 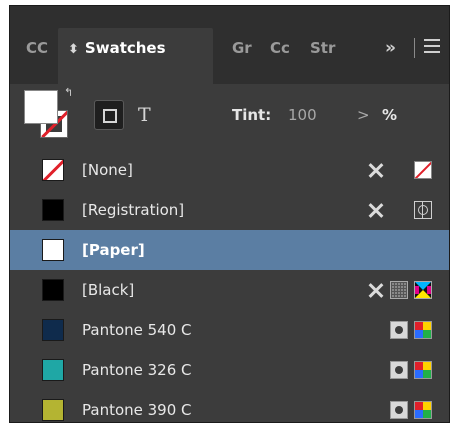 I want to click on fill-stroke-widget: ↰, so click(x=48, y=115).